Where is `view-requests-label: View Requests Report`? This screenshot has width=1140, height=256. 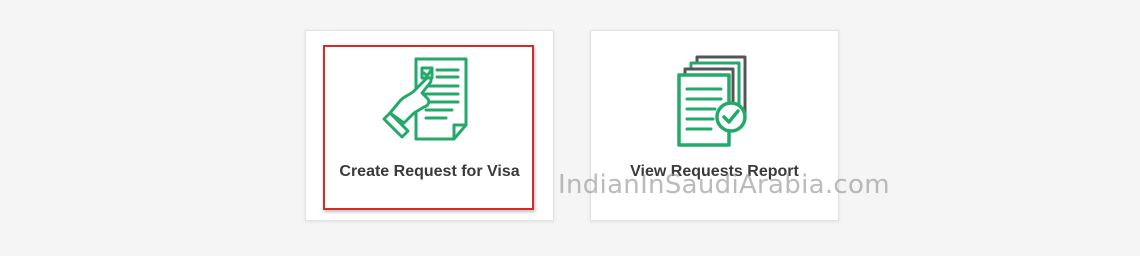 view-requests-label: View Requests Report is located at coordinates (714, 171).